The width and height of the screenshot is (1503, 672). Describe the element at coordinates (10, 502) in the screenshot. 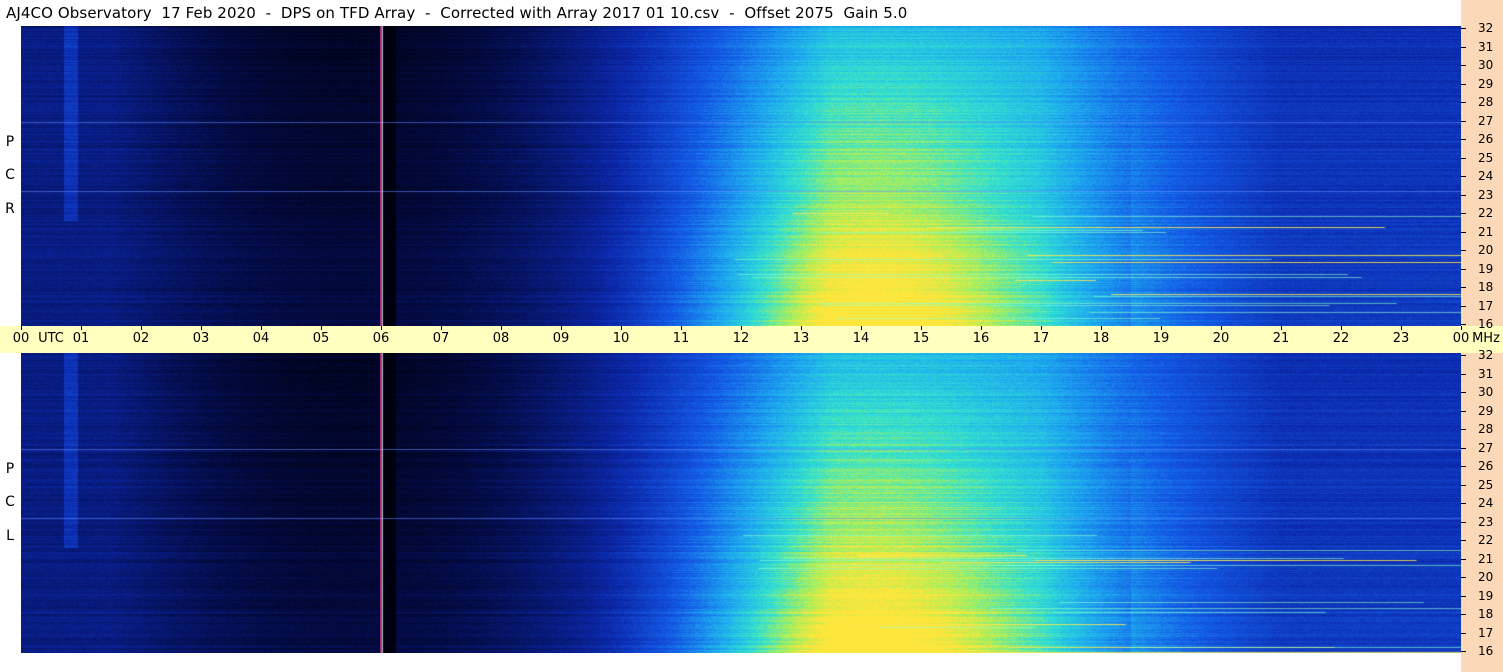

I see `lcp-letter-c: C` at that location.